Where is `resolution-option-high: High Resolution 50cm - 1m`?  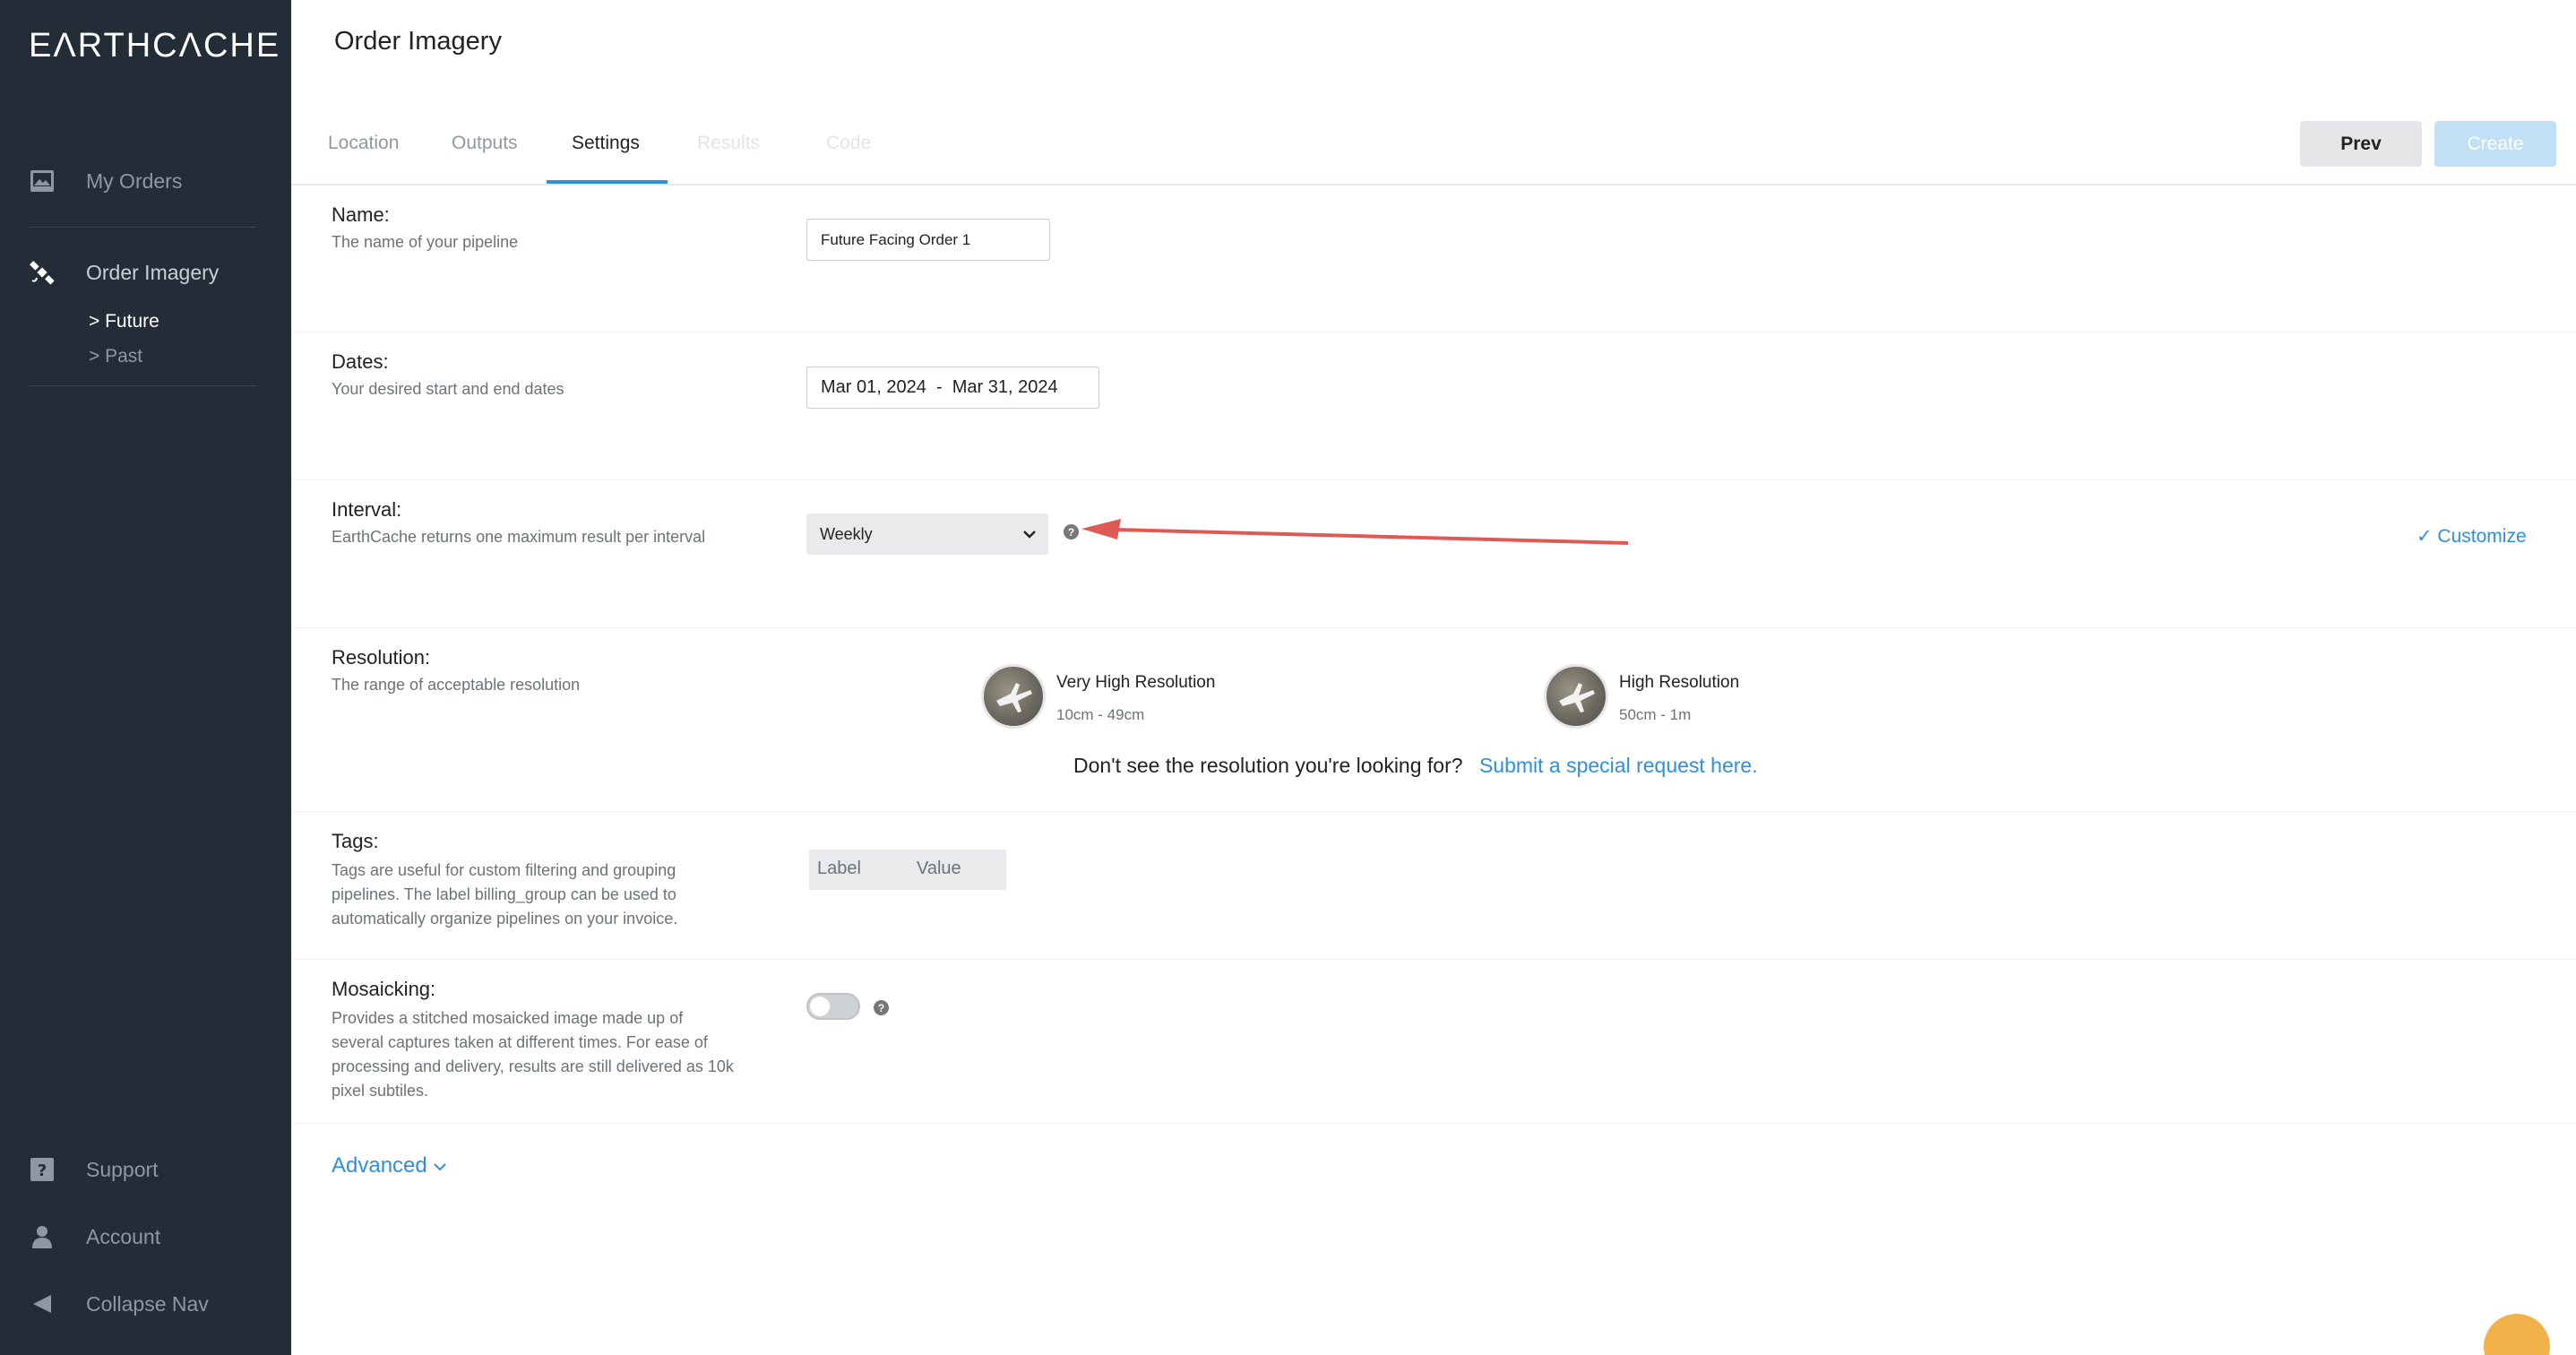
resolution-option-high: High Resolution 50cm - 1m is located at coordinates (1641, 696).